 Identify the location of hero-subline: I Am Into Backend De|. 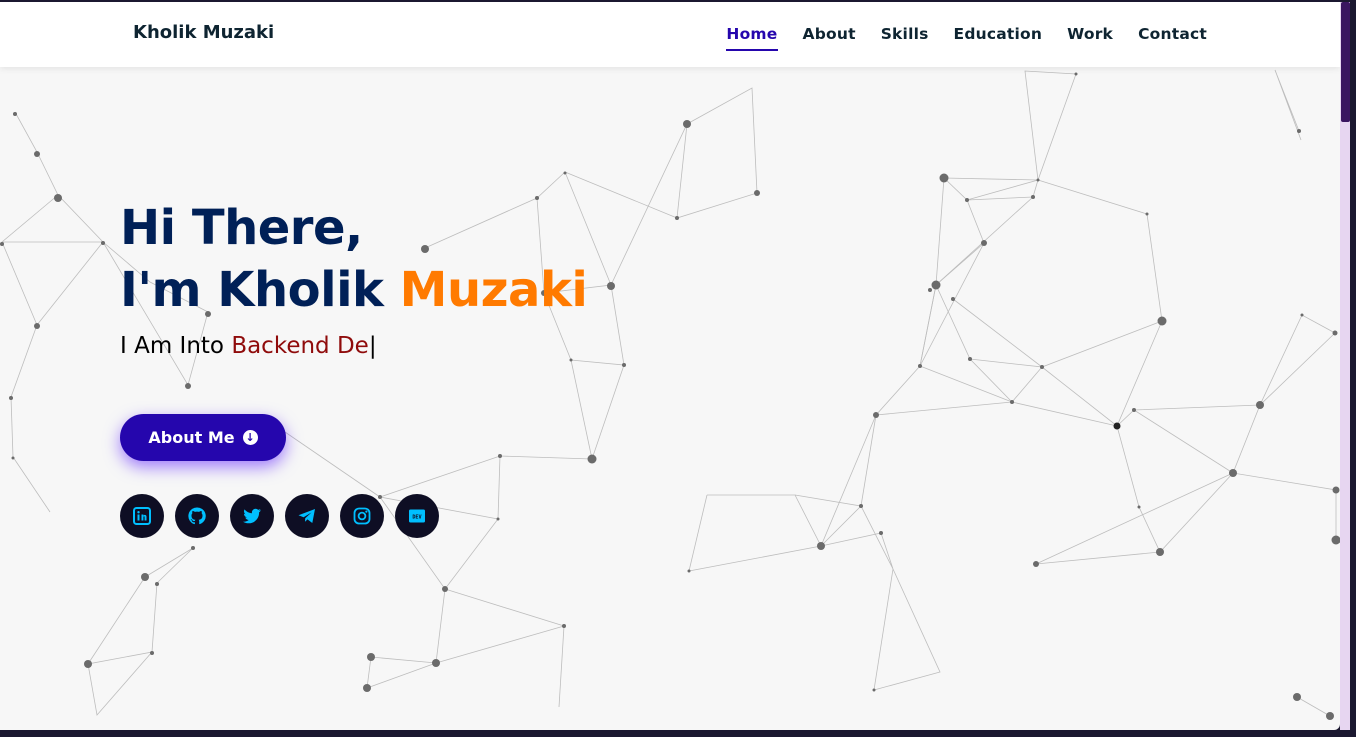
(353, 346).